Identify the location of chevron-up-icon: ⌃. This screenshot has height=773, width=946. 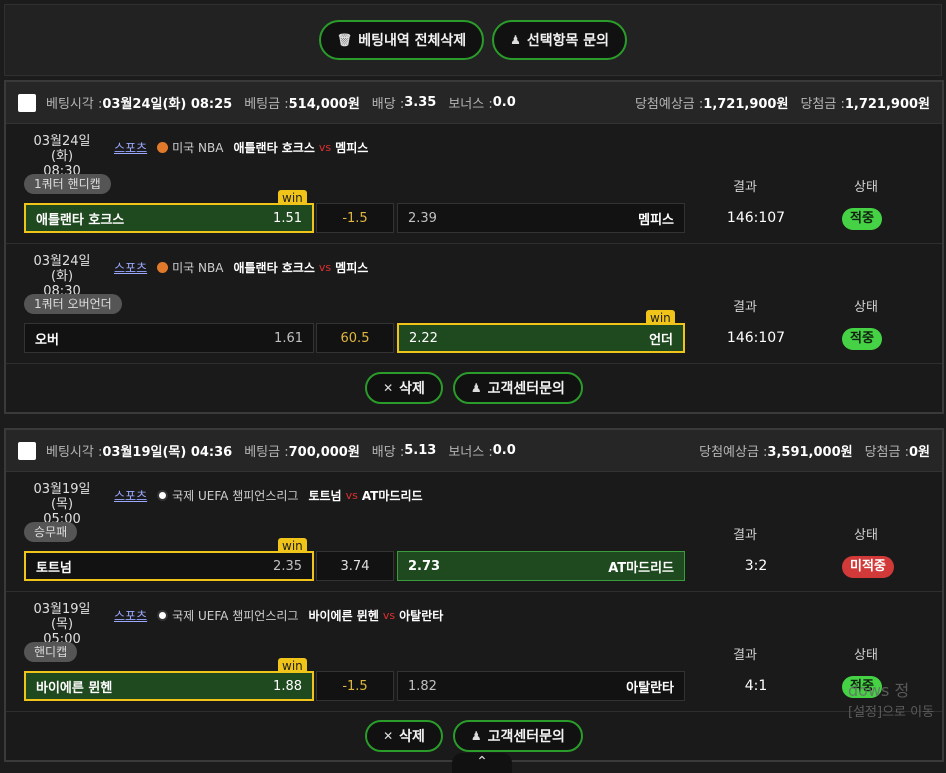
(482, 762).